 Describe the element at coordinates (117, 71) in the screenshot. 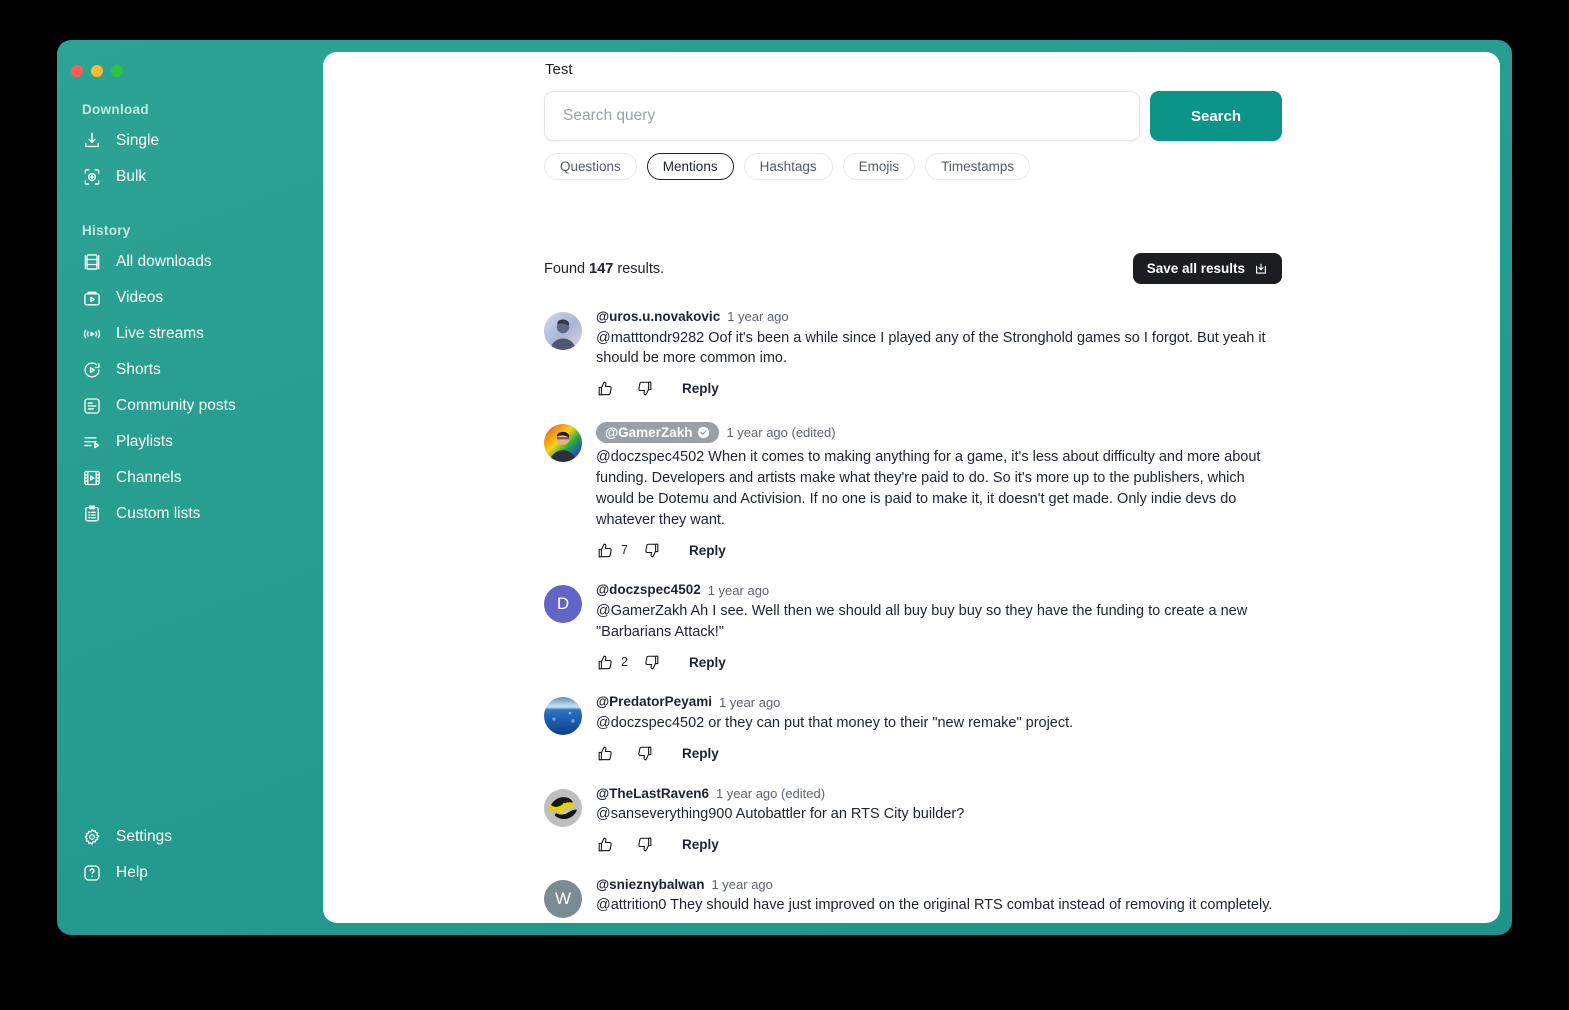

I see `maximize-window-button` at that location.